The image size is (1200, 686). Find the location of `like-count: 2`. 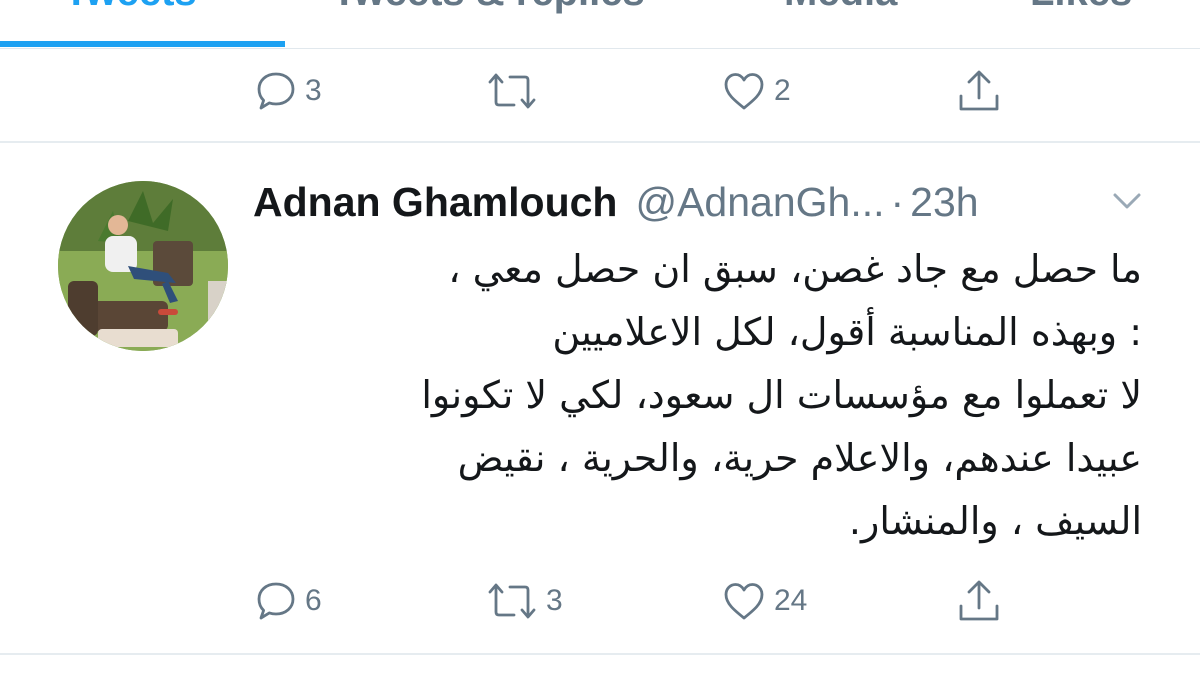

like-count: 2 is located at coordinates (782, 90).